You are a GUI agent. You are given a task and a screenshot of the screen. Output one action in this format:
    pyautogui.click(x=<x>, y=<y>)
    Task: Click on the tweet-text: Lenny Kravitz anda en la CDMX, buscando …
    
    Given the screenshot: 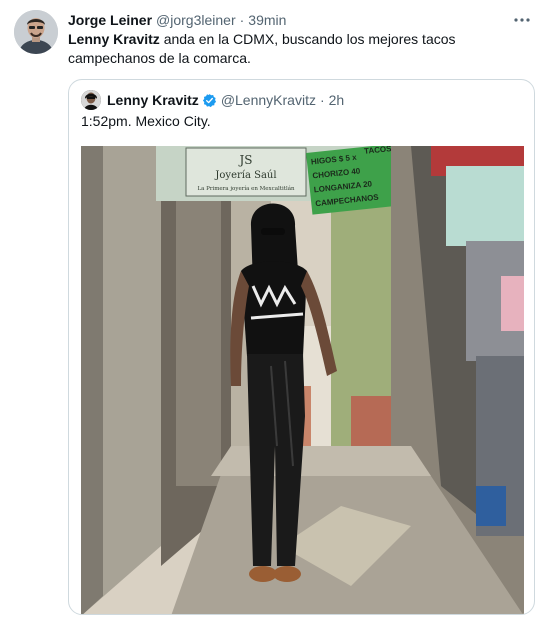 What is the action you would take?
    pyautogui.click(x=298, y=49)
    